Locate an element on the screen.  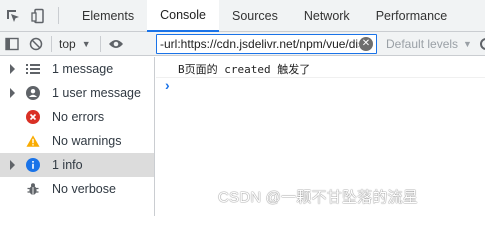
context-label: top is located at coordinates (67, 43).